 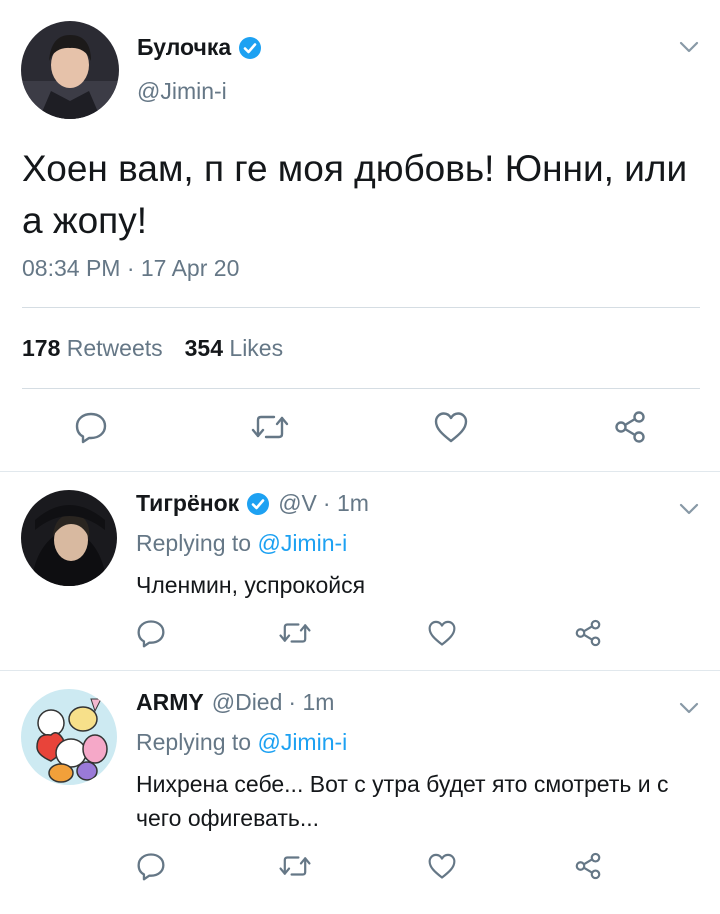 I want to click on reply-header: Тигрёнок @V · 1m, so click(x=252, y=503).